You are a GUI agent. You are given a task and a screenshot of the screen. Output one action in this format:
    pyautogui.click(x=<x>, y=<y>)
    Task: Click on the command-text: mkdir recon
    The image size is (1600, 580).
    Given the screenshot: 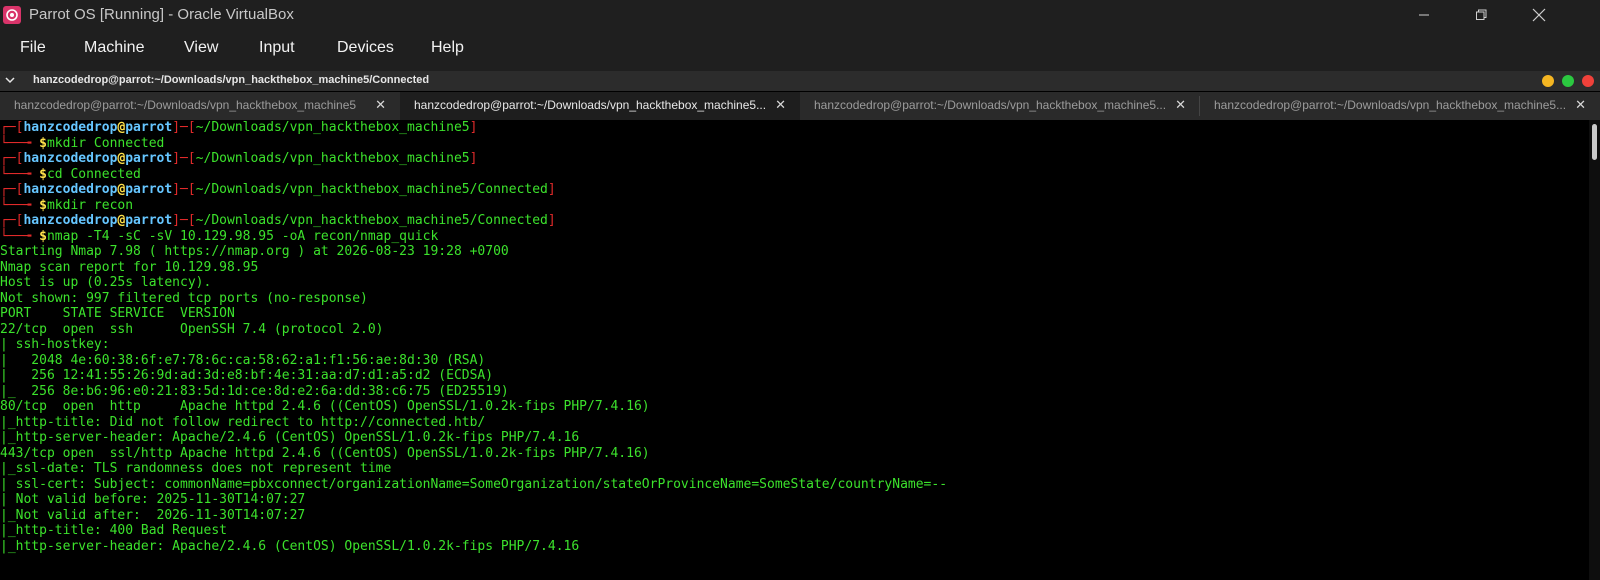 What is the action you would take?
    pyautogui.click(x=90, y=205)
    